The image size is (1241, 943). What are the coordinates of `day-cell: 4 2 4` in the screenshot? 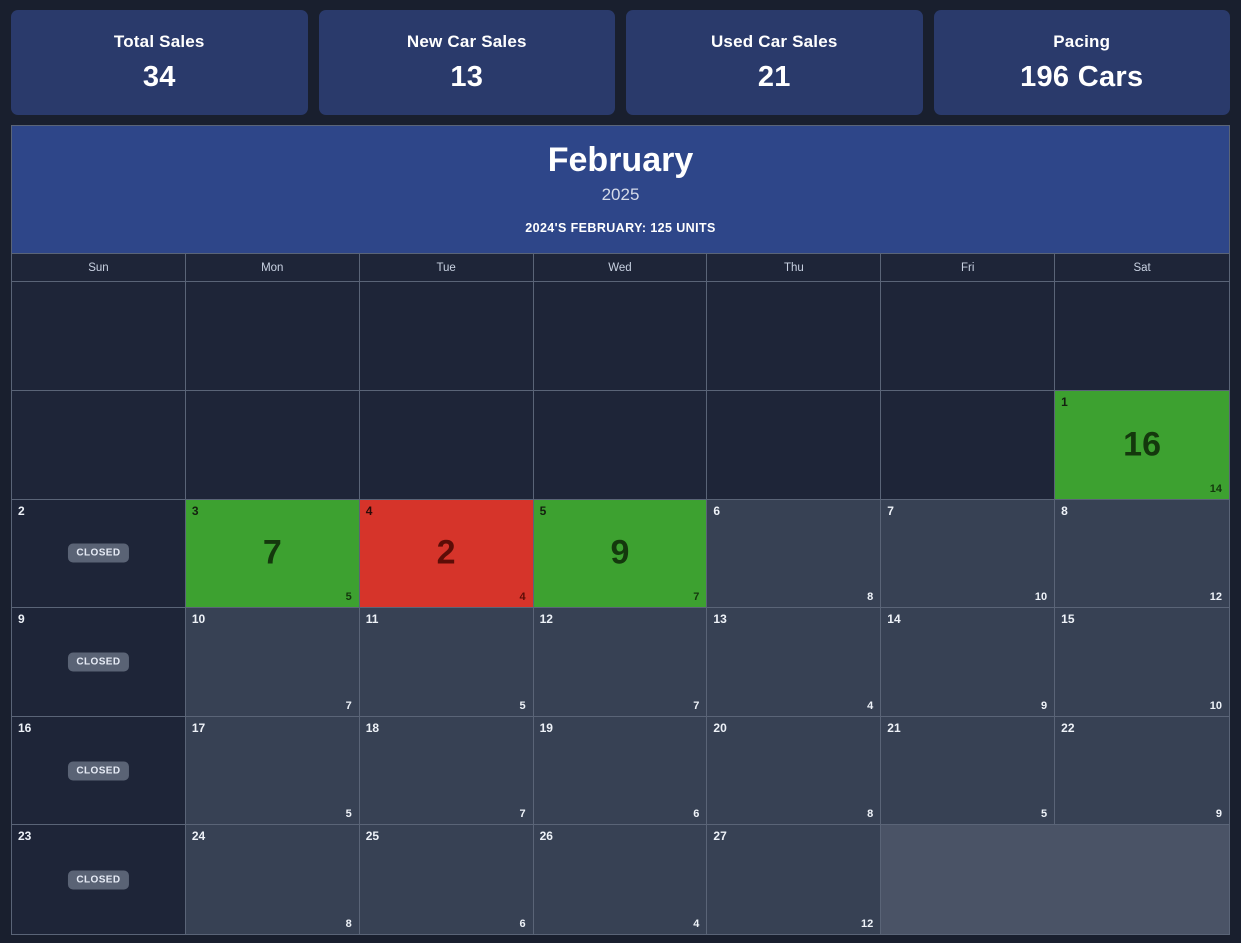 It's located at (446, 554).